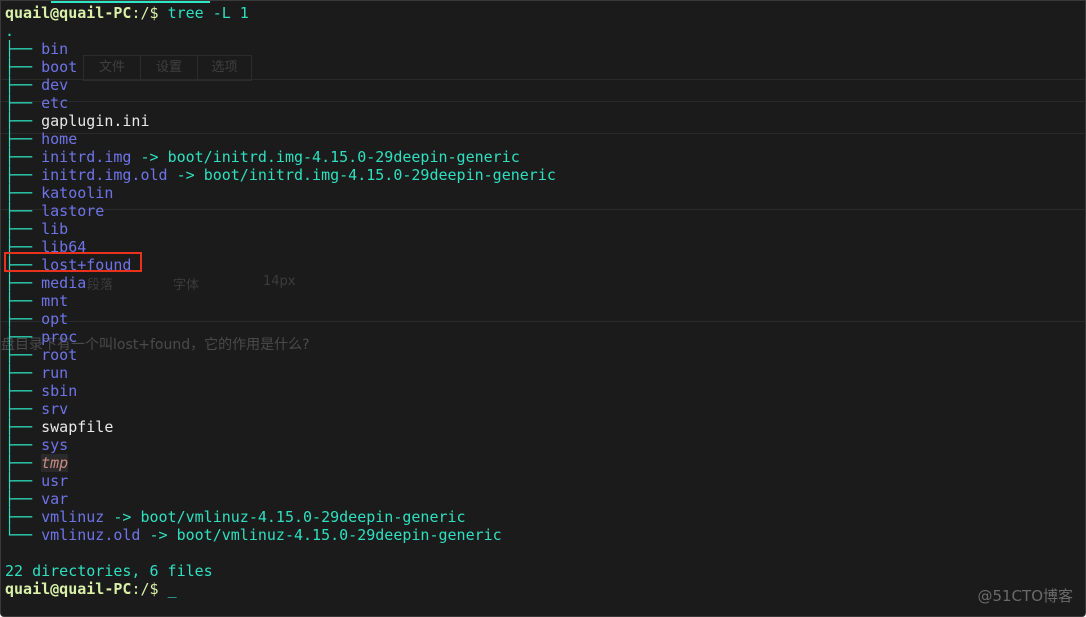 The height and width of the screenshot is (617, 1086). I want to click on tree-entry: ├── home, so click(280, 139).